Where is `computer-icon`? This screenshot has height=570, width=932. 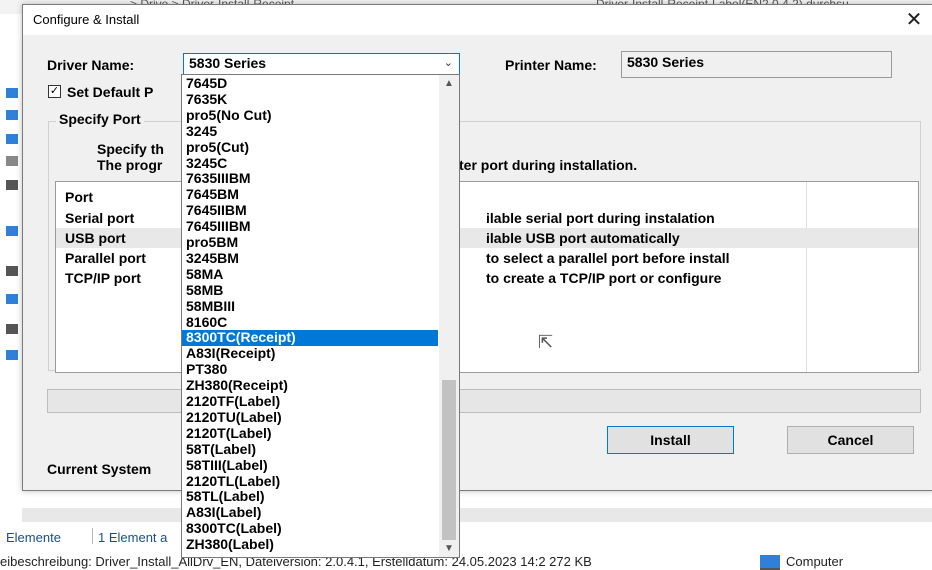 computer-icon is located at coordinates (770, 562).